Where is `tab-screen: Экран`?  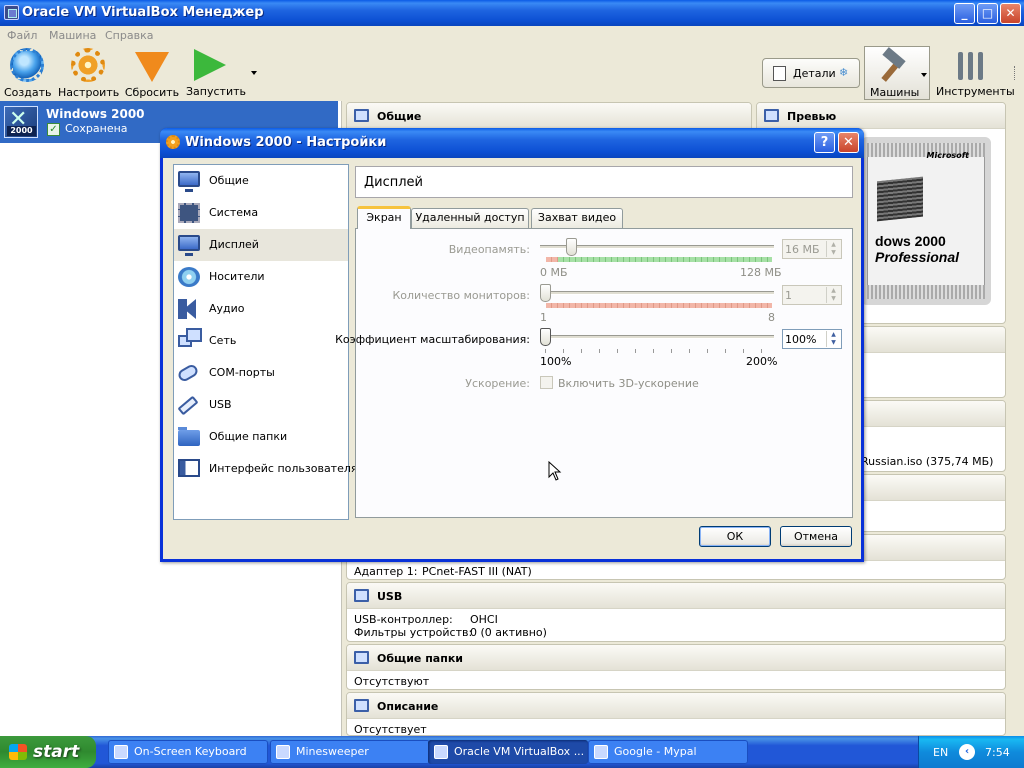
tab-screen: Экран is located at coordinates (384, 217).